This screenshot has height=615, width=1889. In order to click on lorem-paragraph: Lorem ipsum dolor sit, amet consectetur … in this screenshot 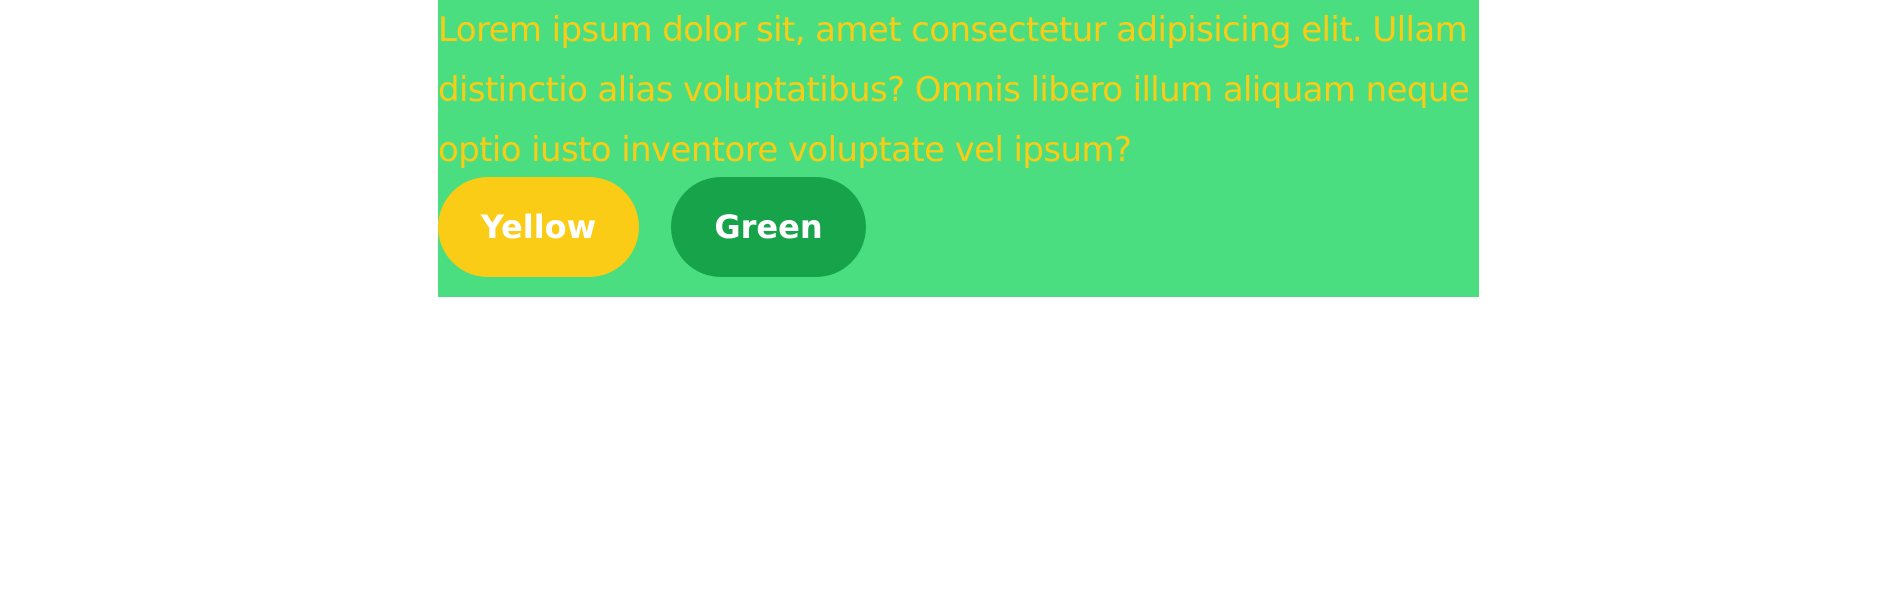, I will do `click(954, 90)`.